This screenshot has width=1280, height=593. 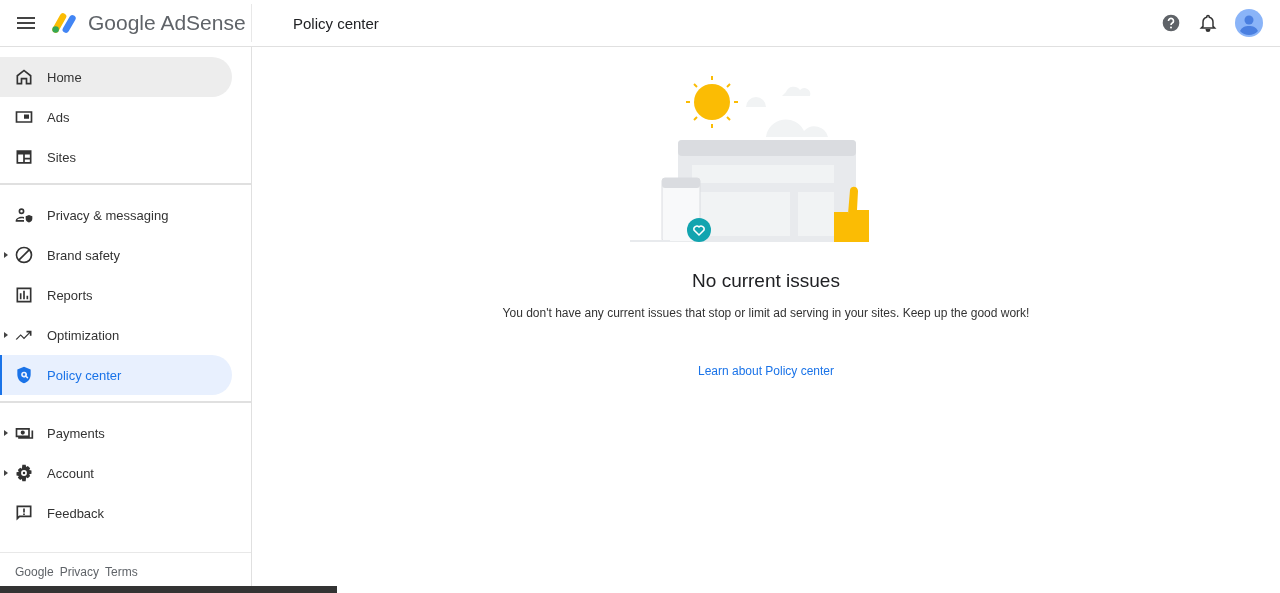 What do you see at coordinates (766, 313) in the screenshot?
I see `status-message: You don't have any current issues that stop or limit ad serving in your sites. Keep up the good work!` at bounding box center [766, 313].